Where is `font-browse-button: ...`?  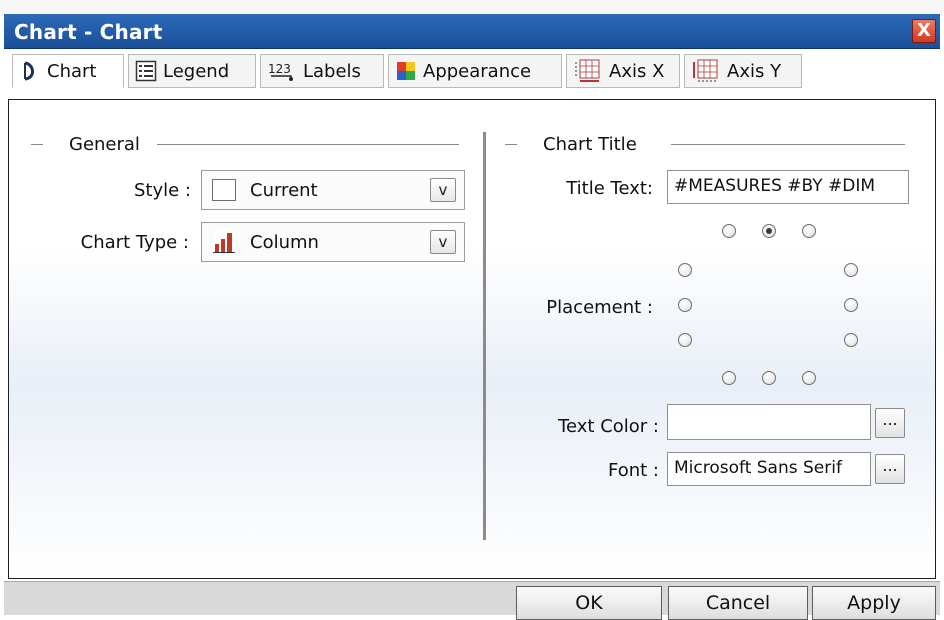 font-browse-button: ... is located at coordinates (890, 469).